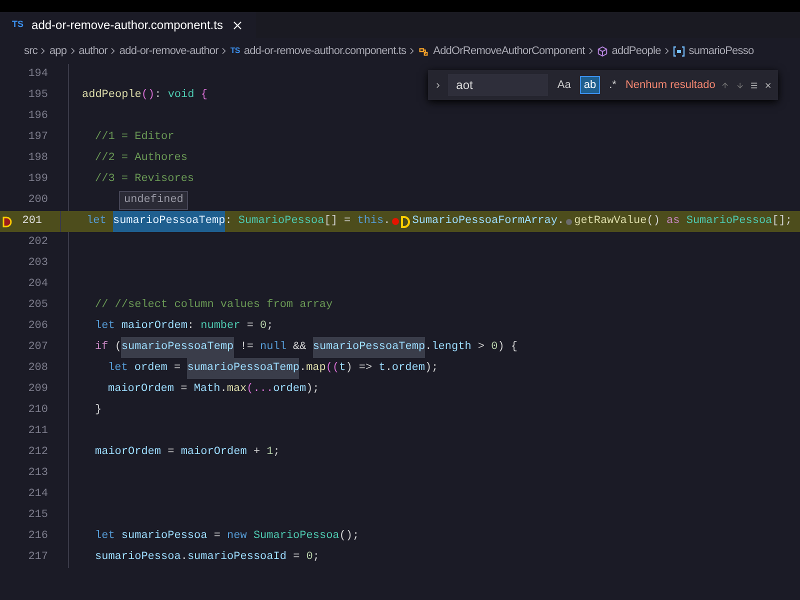 This screenshot has height=600, width=800. I want to click on code-token: }, so click(98, 410).